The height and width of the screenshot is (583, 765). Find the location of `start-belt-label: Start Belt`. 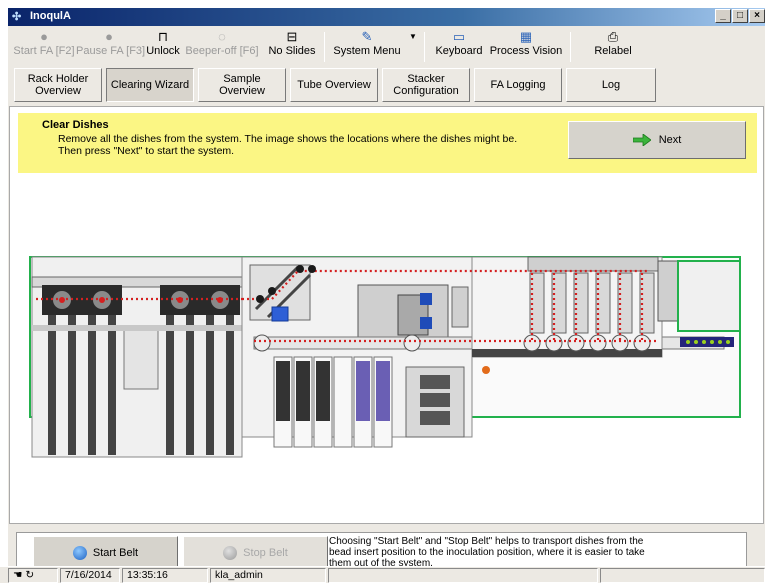

start-belt-label: Start Belt is located at coordinates (115, 552).